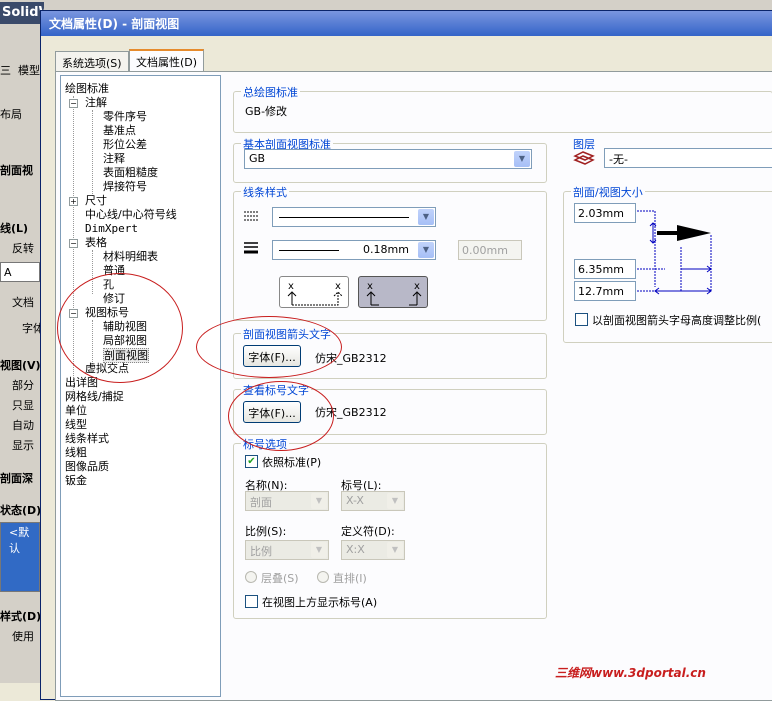  Describe the element at coordinates (344, 217) in the screenshot. I see `solid-line-icon` at that location.